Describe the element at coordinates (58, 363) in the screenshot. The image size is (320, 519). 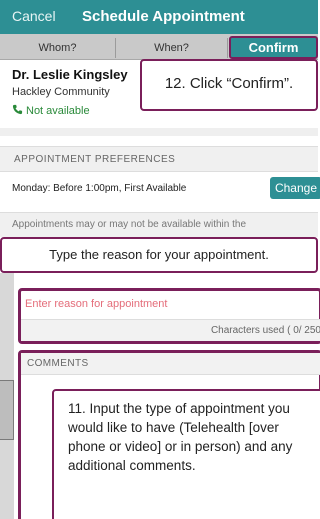
I see `comments-header-label: COMMENTS` at that location.